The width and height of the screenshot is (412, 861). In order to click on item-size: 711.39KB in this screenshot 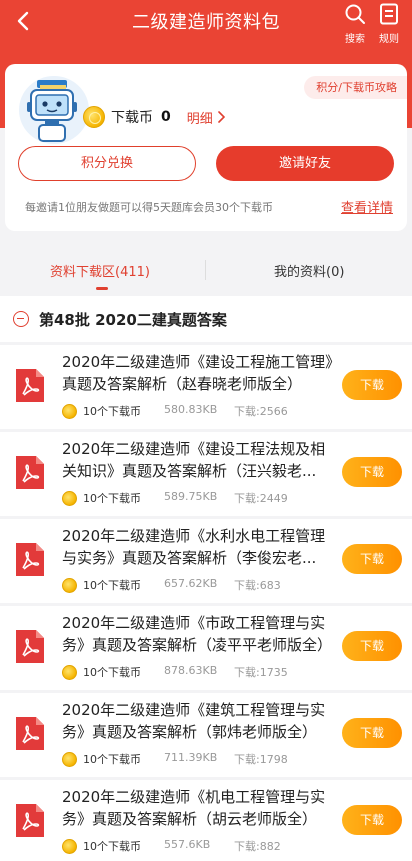, I will do `click(191, 757)`.